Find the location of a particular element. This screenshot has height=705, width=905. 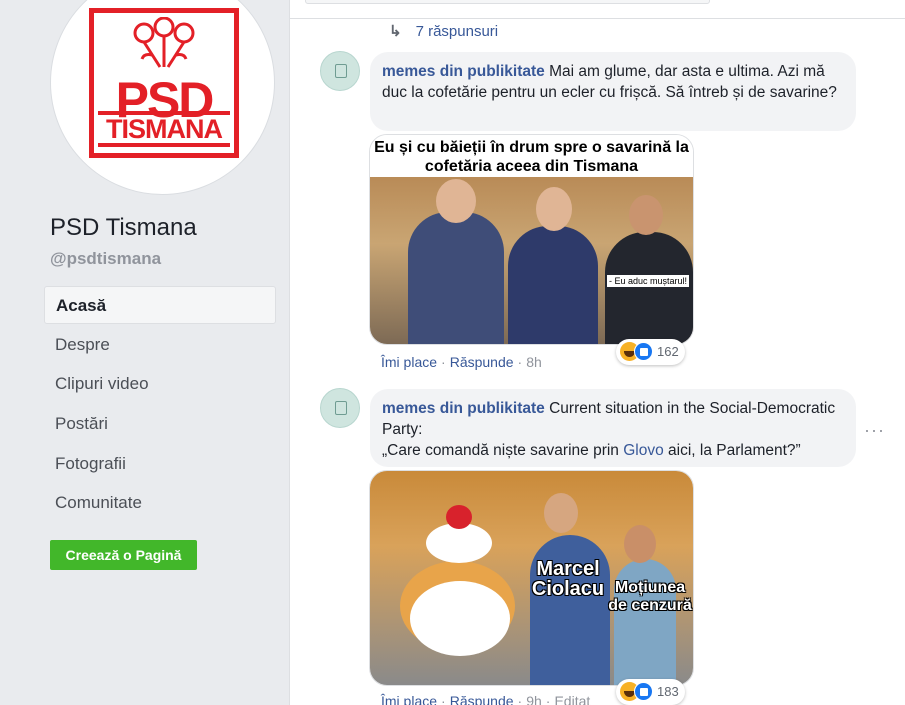

page-handle: @psdtismana is located at coordinates (105, 259).